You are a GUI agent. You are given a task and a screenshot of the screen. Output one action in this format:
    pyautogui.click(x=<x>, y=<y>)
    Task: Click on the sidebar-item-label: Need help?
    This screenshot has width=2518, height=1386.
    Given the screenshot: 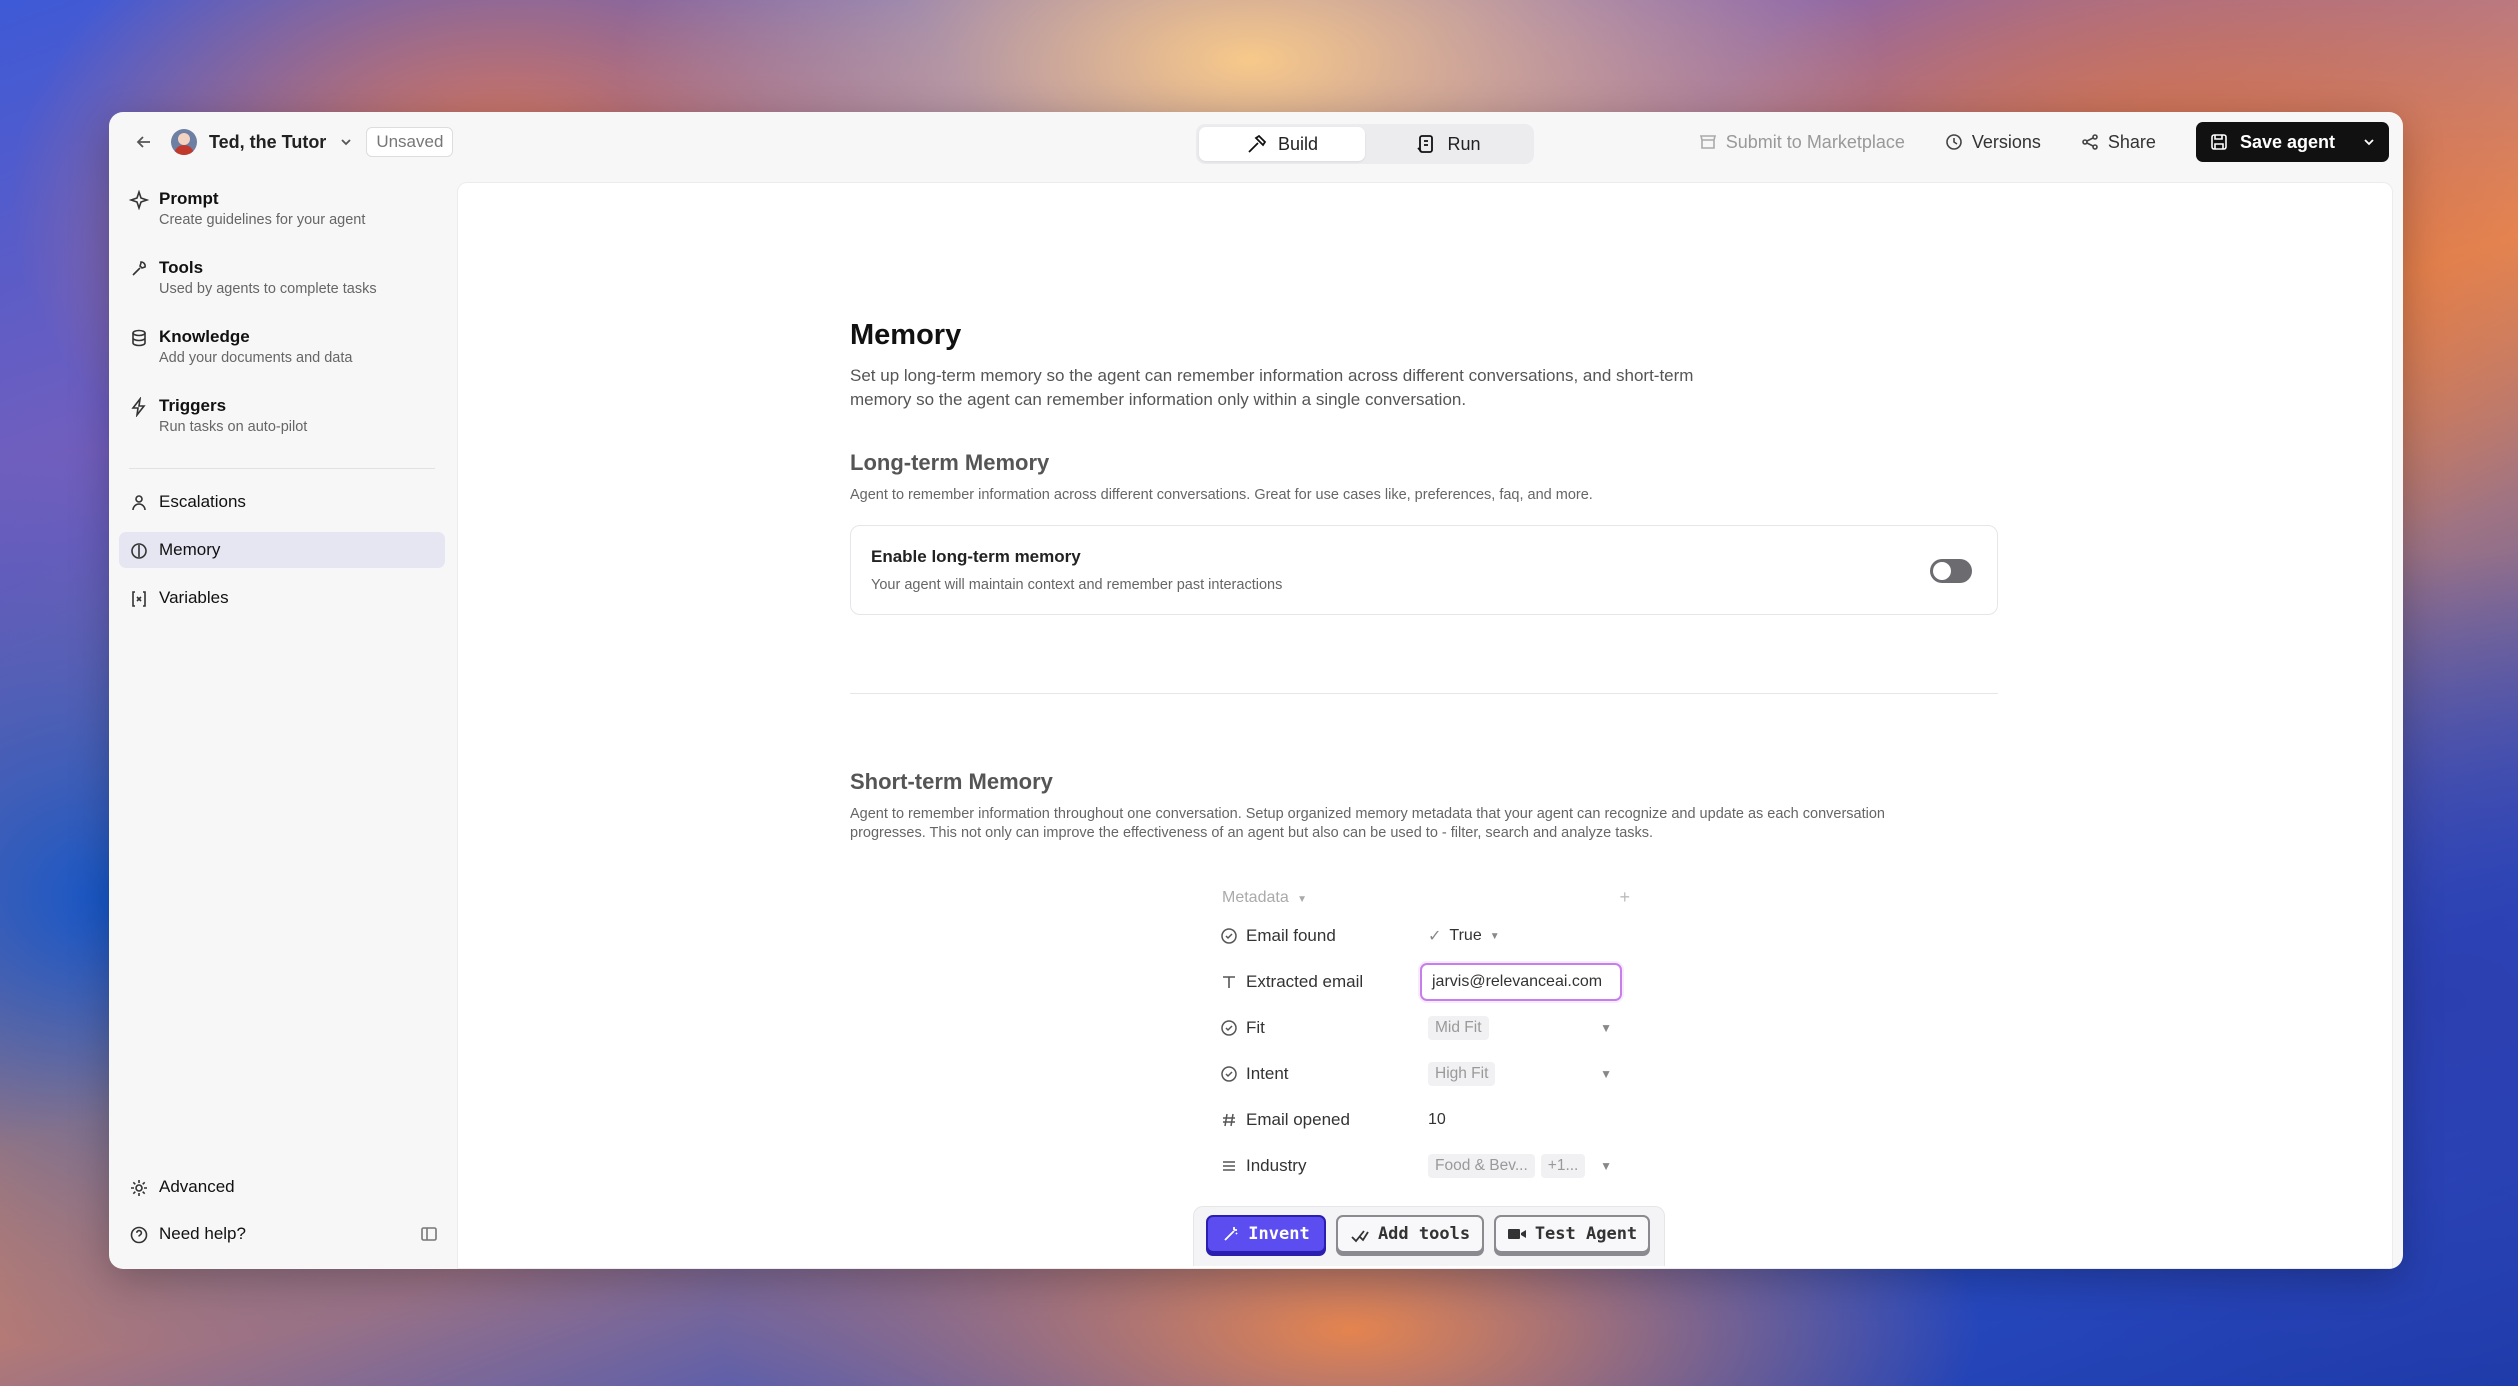 What is the action you would take?
    pyautogui.click(x=202, y=1233)
    